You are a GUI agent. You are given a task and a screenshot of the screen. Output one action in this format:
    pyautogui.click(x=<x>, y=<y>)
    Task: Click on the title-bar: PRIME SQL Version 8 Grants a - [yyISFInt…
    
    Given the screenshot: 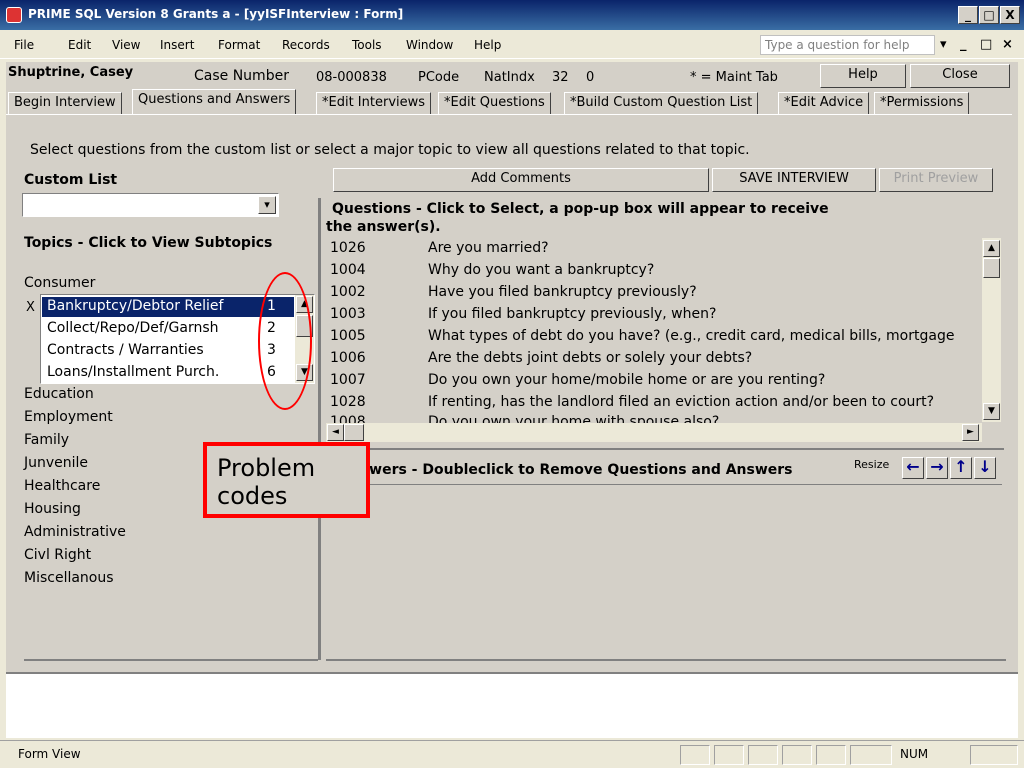 What is the action you would take?
    pyautogui.click(x=512, y=15)
    